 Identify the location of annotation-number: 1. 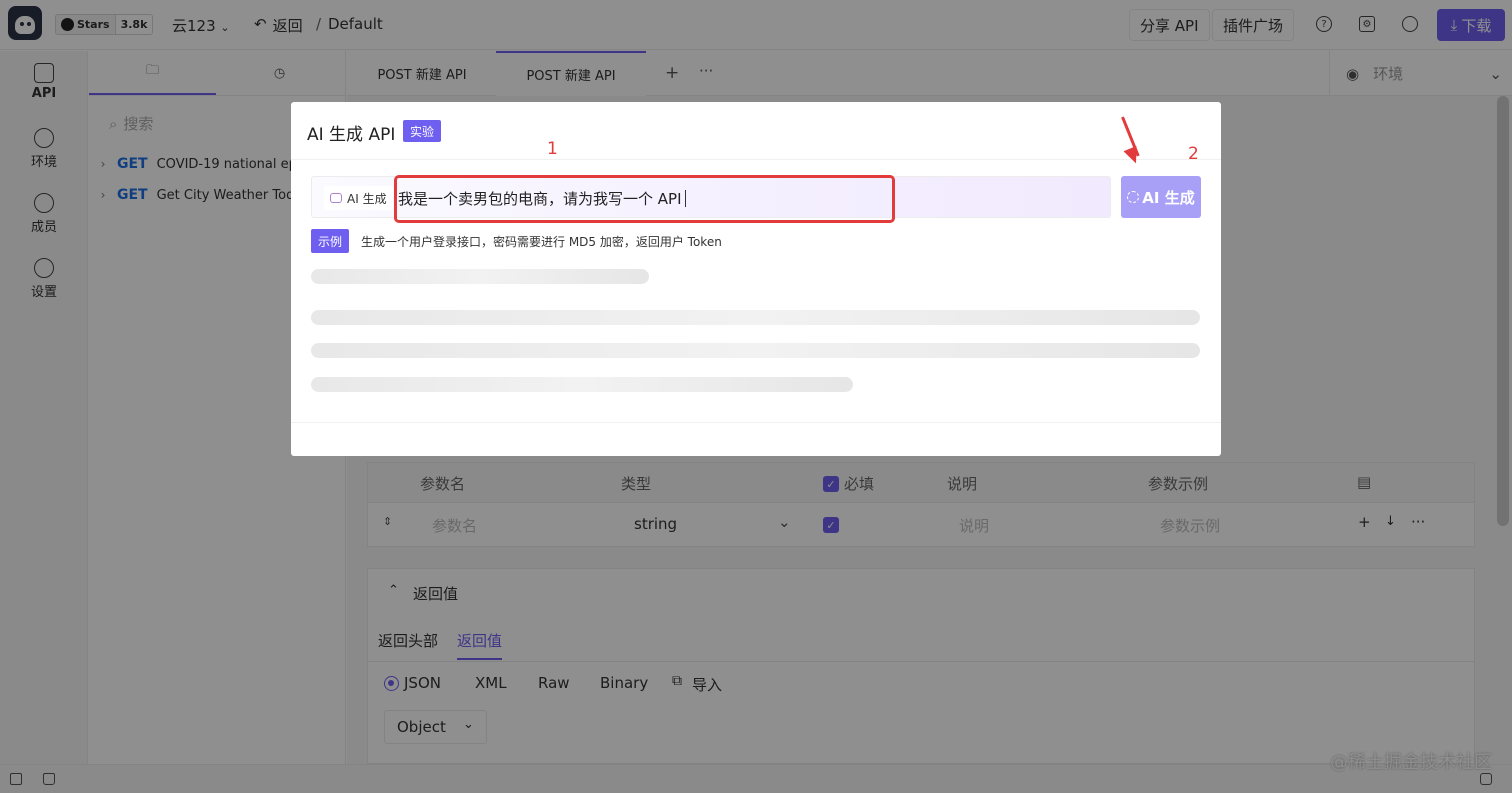
(552, 149).